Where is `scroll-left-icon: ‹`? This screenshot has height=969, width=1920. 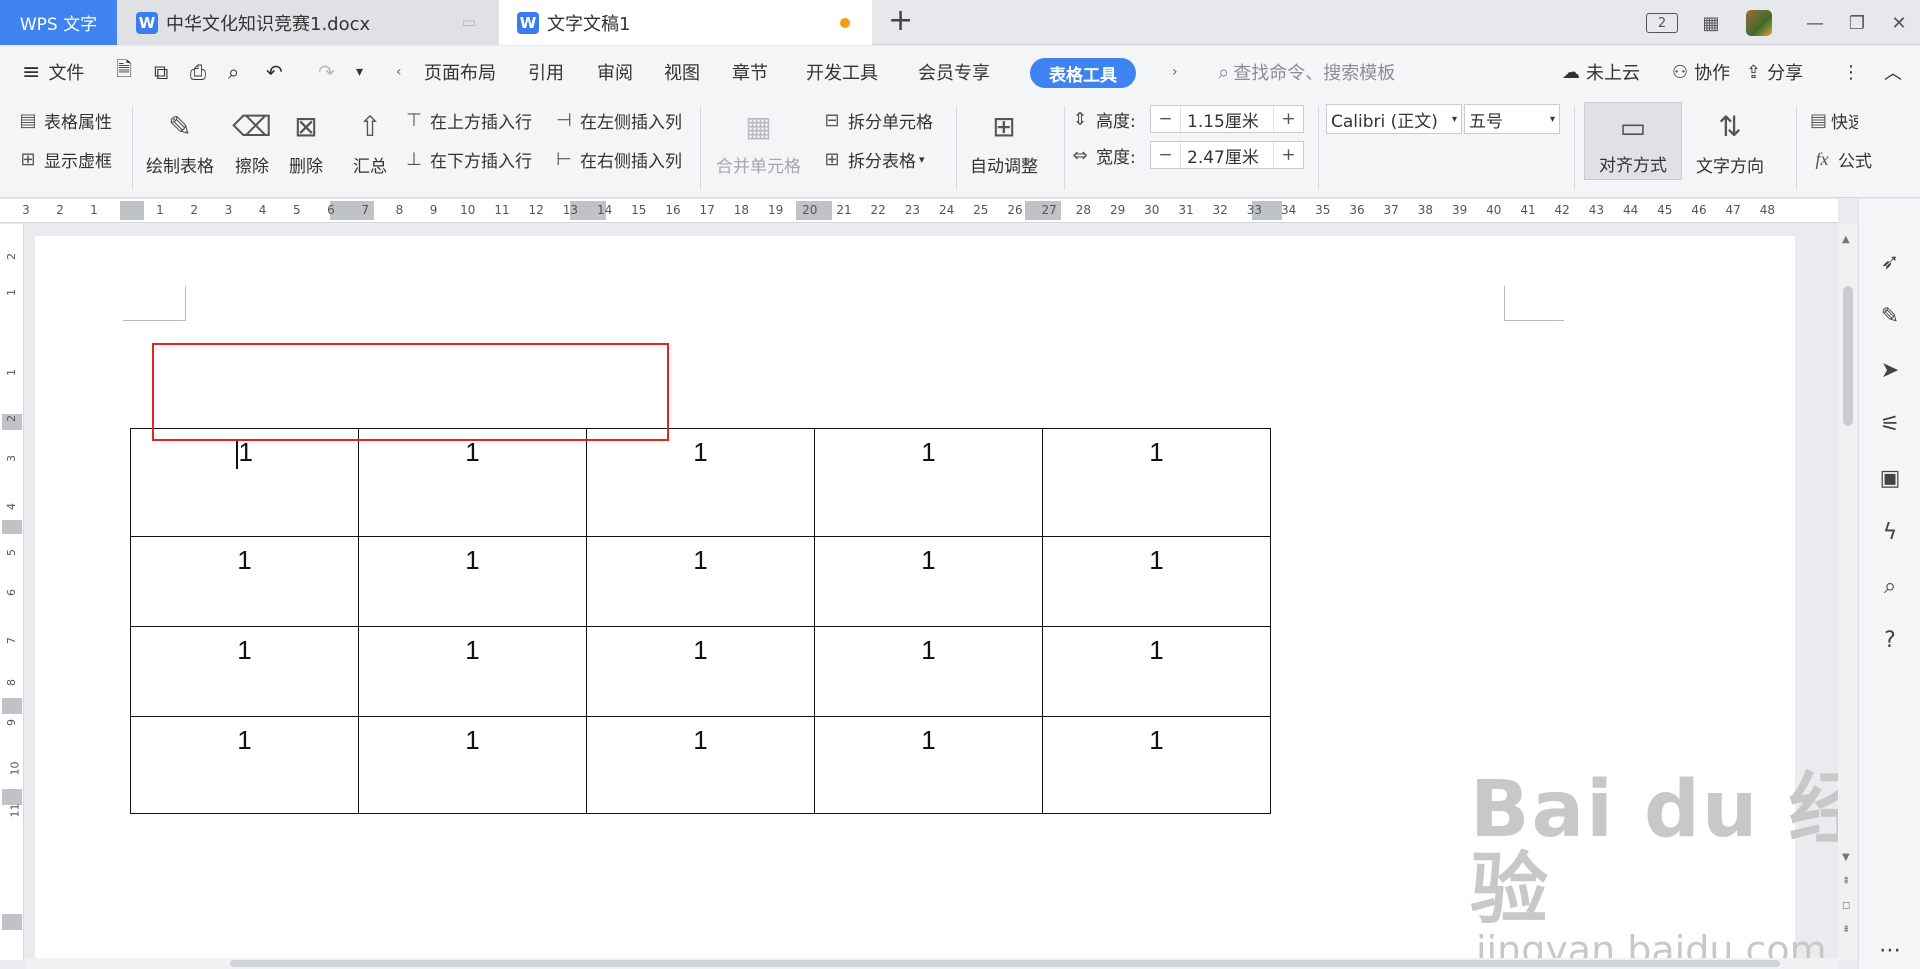
scroll-left-icon: ‹ is located at coordinates (399, 72).